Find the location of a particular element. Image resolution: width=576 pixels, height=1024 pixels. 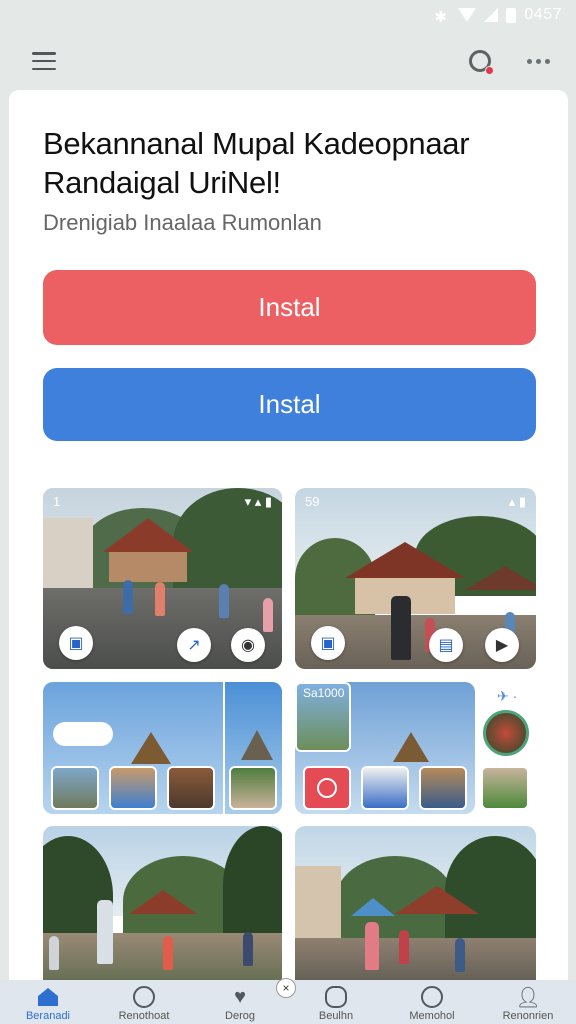

umbrella-shape is located at coordinates (373, 907).